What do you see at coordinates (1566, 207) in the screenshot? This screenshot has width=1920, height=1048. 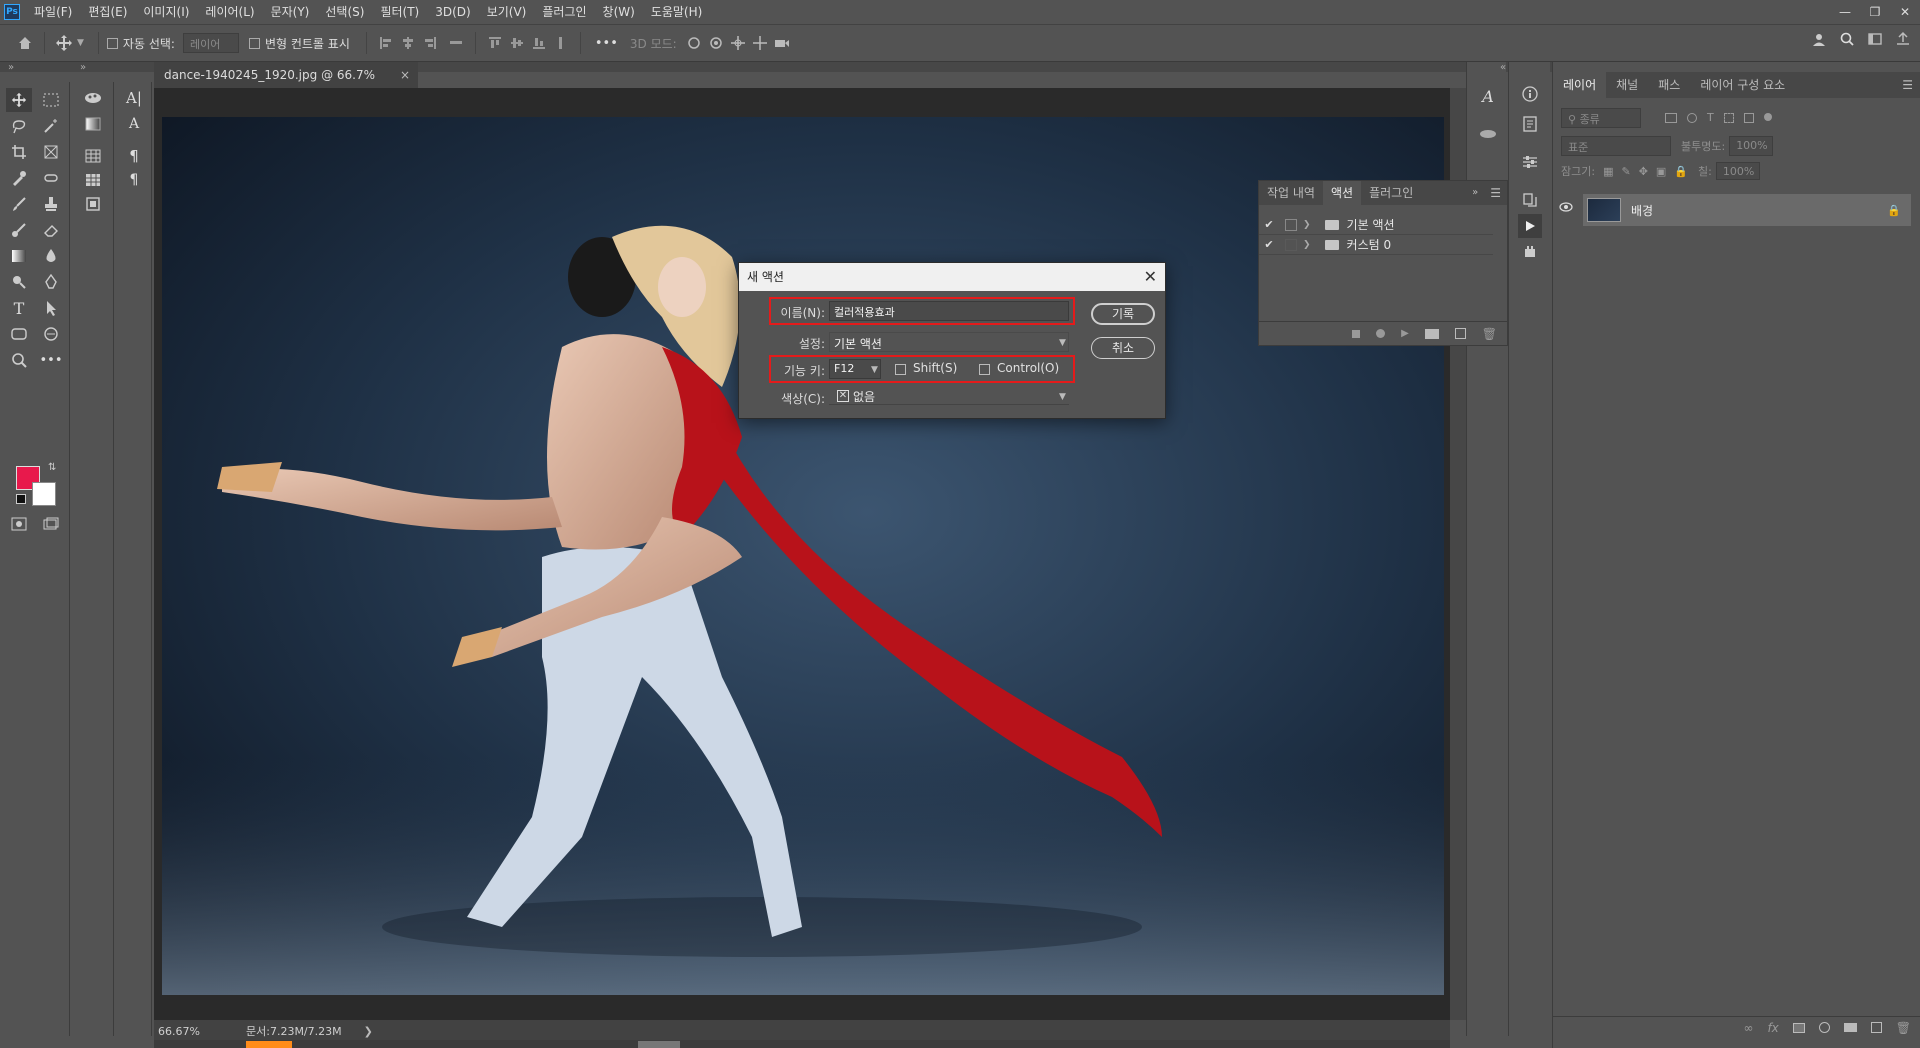 I see `visibility-eye-icon` at bounding box center [1566, 207].